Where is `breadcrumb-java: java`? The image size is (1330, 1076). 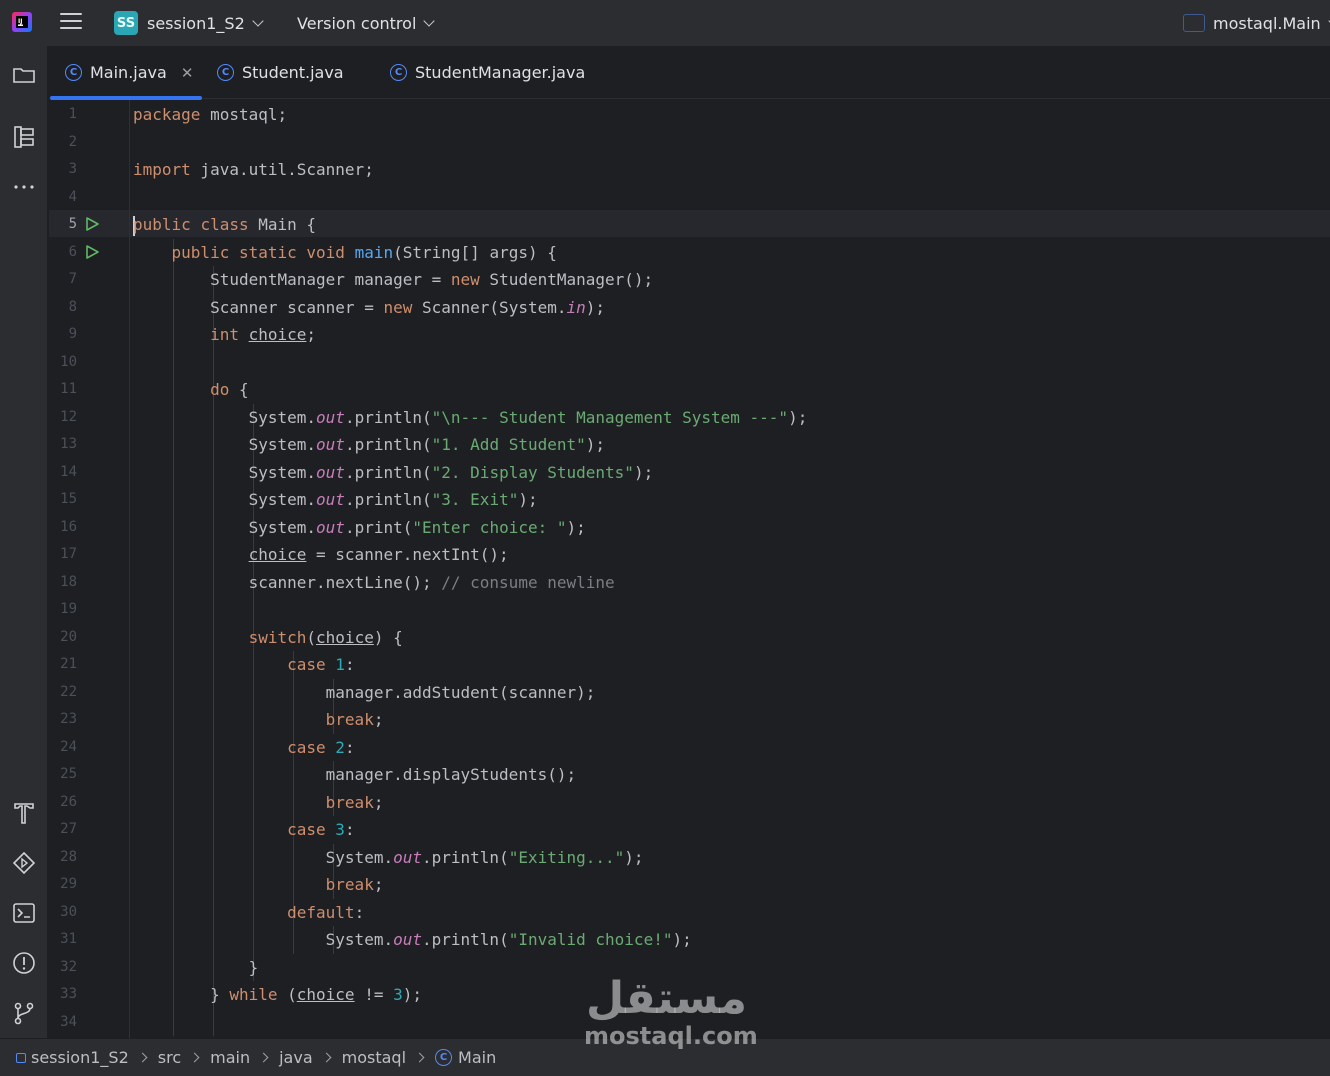
breadcrumb-java: java is located at coordinates (296, 1057).